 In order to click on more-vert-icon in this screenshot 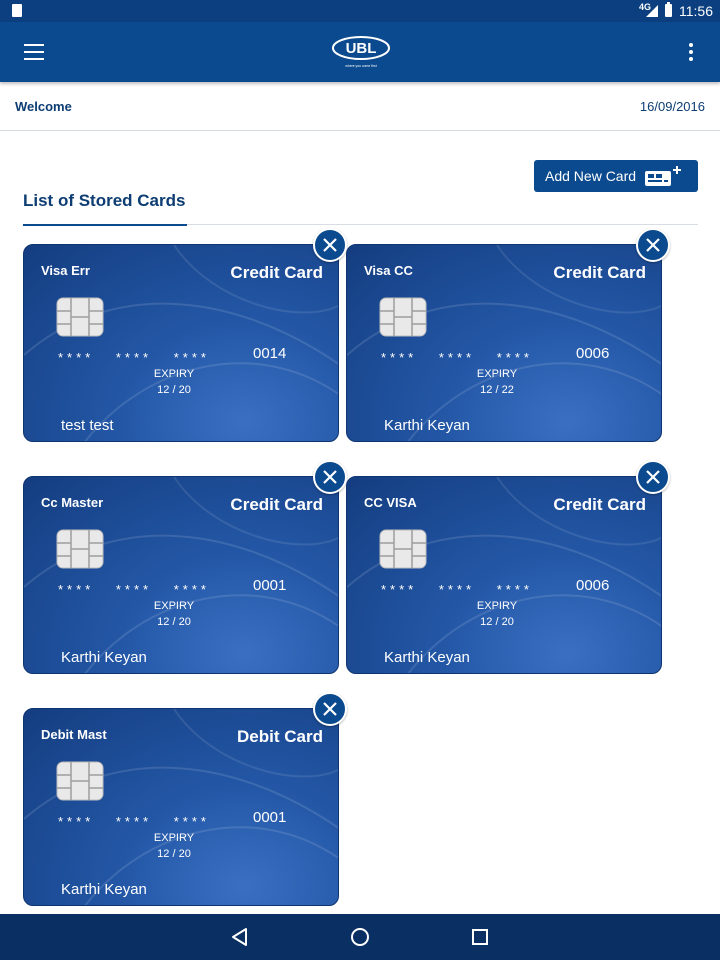, I will do `click(691, 53)`.